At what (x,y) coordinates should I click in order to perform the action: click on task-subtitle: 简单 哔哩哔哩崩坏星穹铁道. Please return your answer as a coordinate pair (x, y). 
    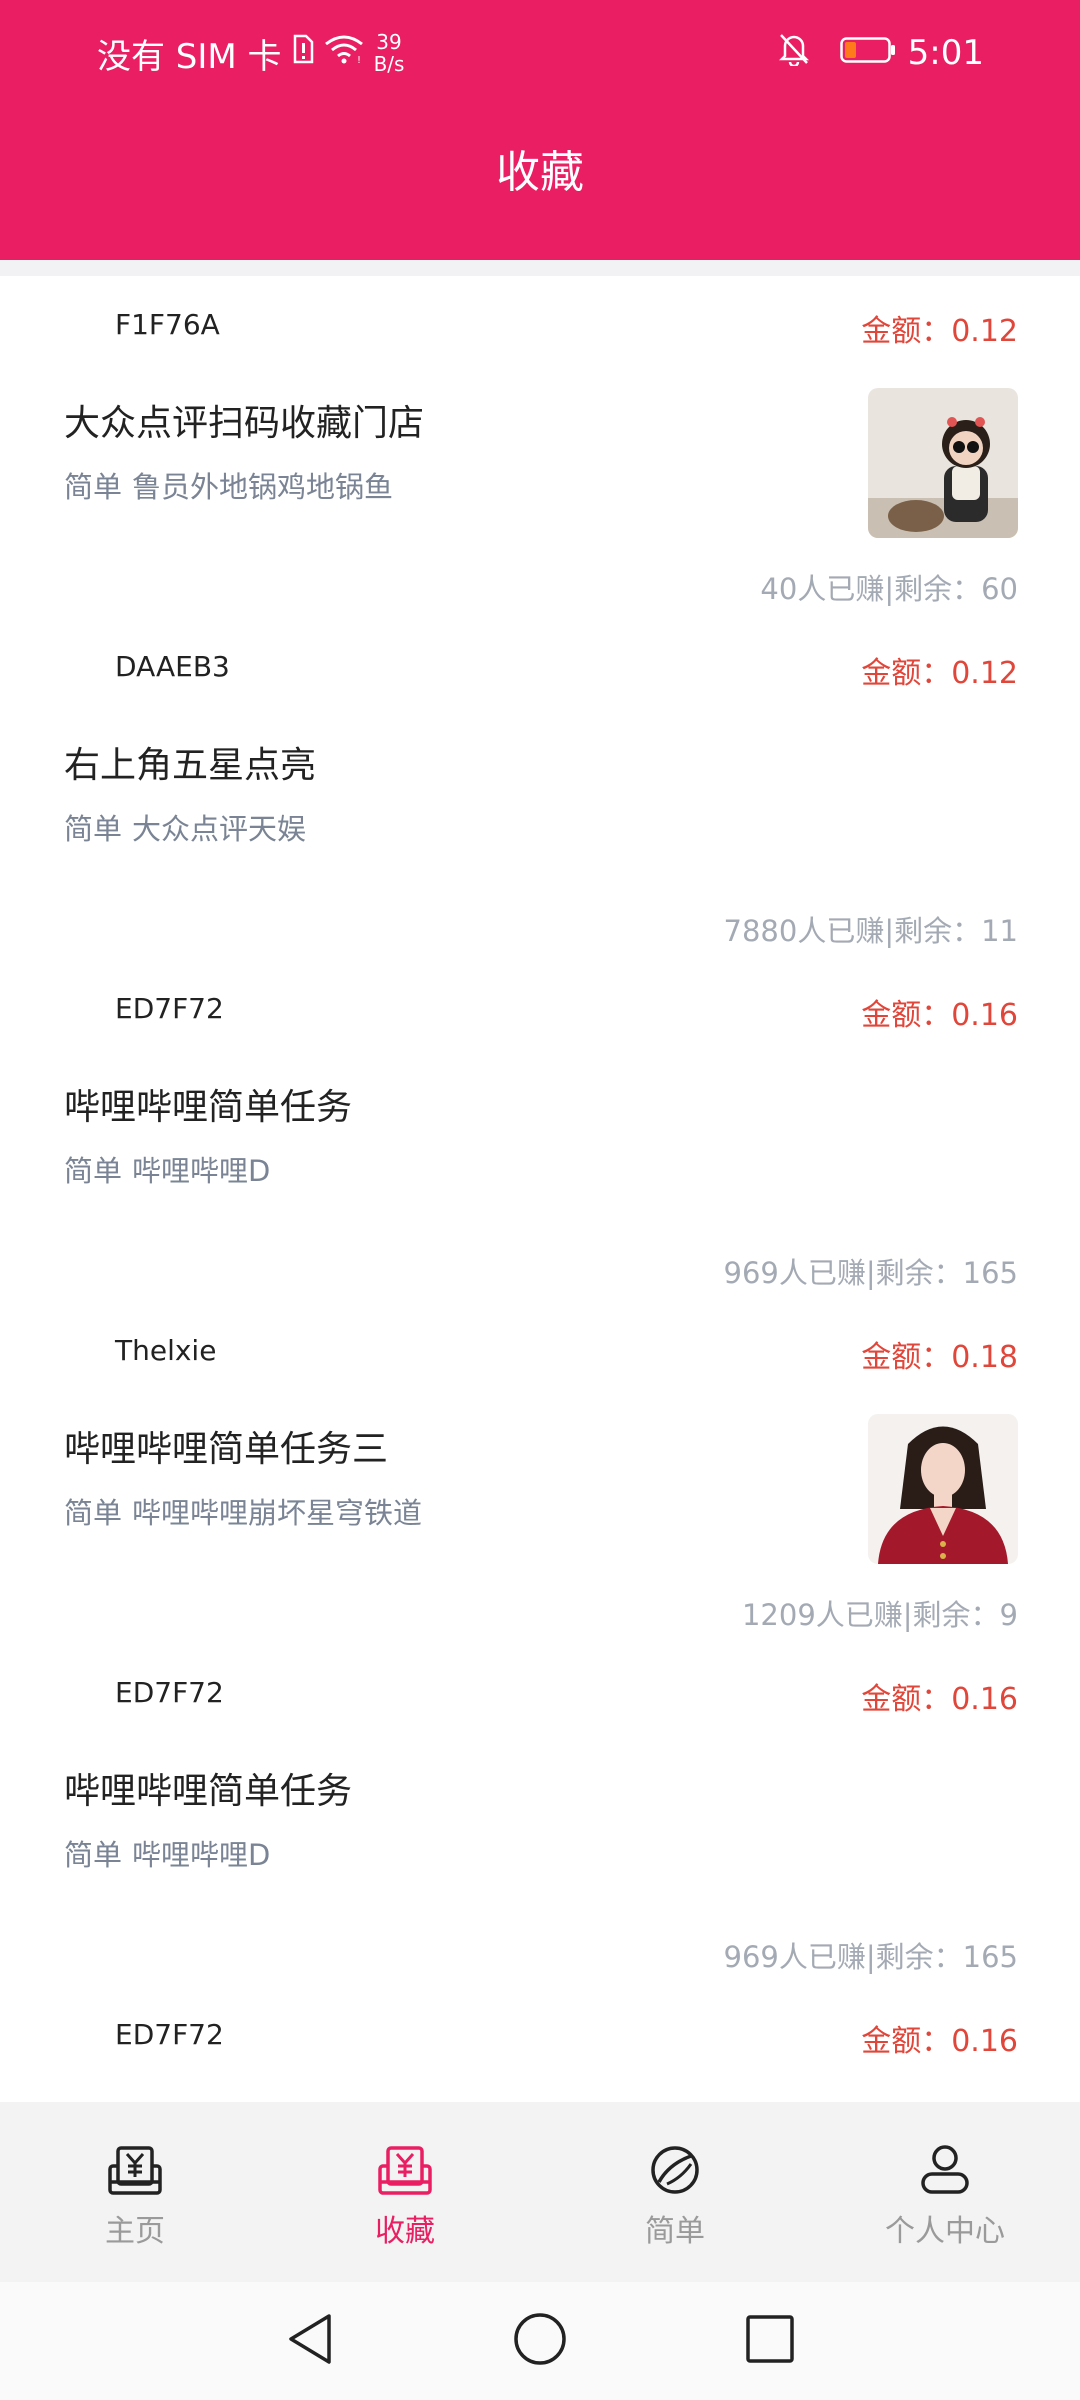
    Looking at the image, I should click on (243, 1511).